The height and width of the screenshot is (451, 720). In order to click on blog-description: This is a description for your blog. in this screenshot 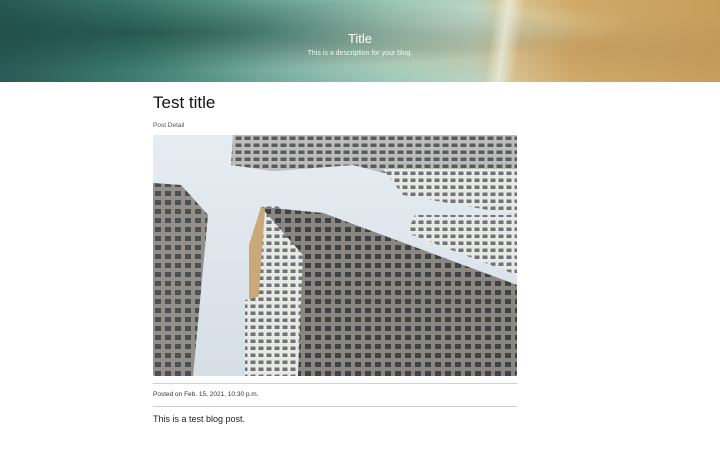, I will do `click(360, 53)`.